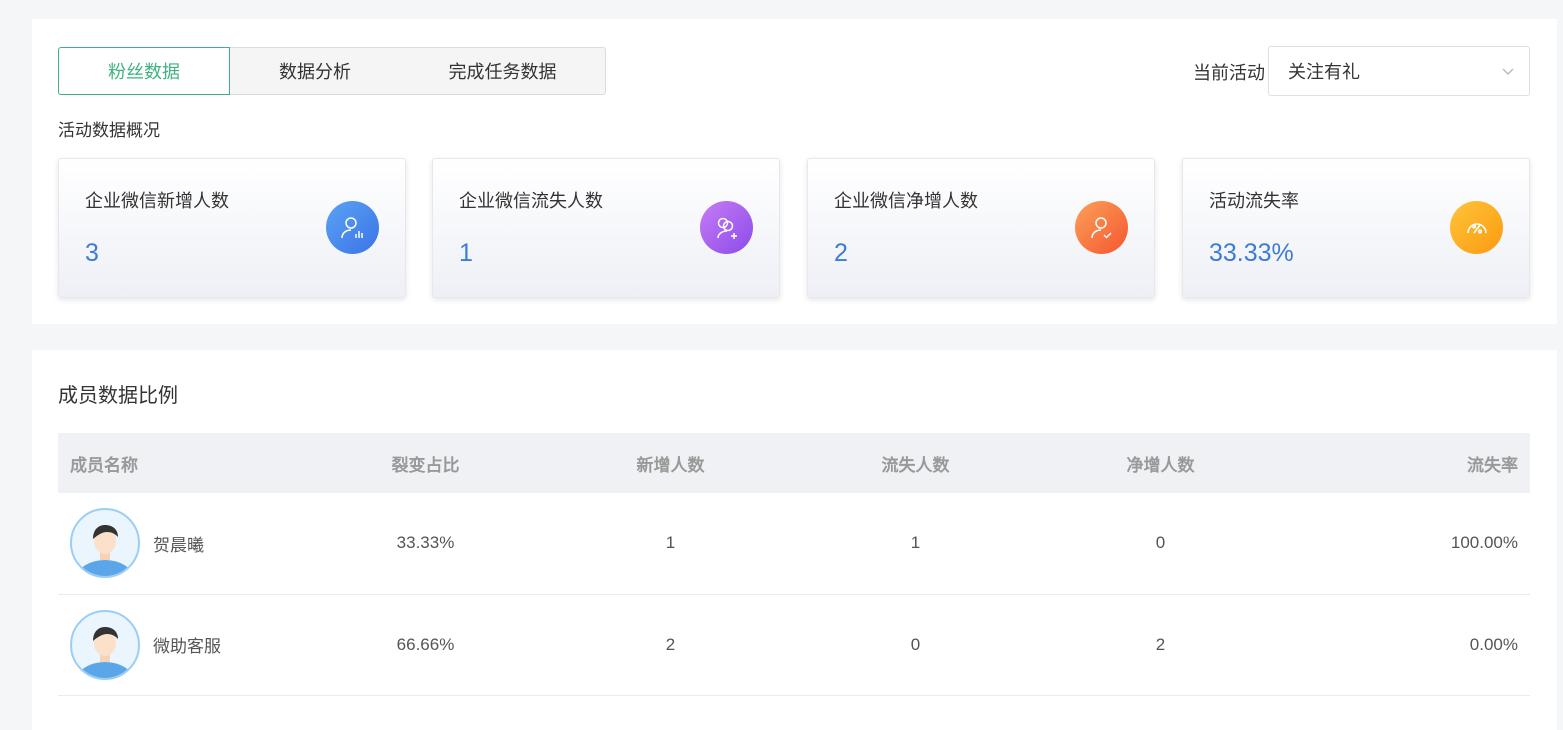 This screenshot has width=1563, height=730. I want to click on tab-task-data: 完成任务数据, so click(503, 71).